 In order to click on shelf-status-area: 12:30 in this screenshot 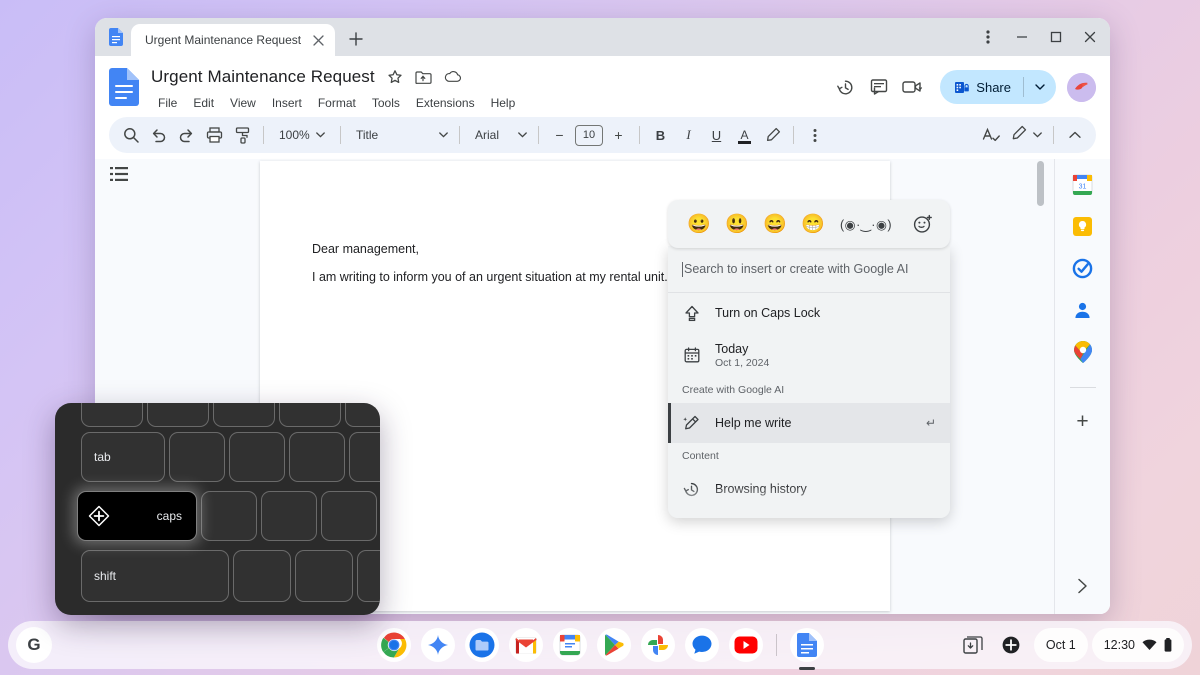, I will do `click(1137, 645)`.